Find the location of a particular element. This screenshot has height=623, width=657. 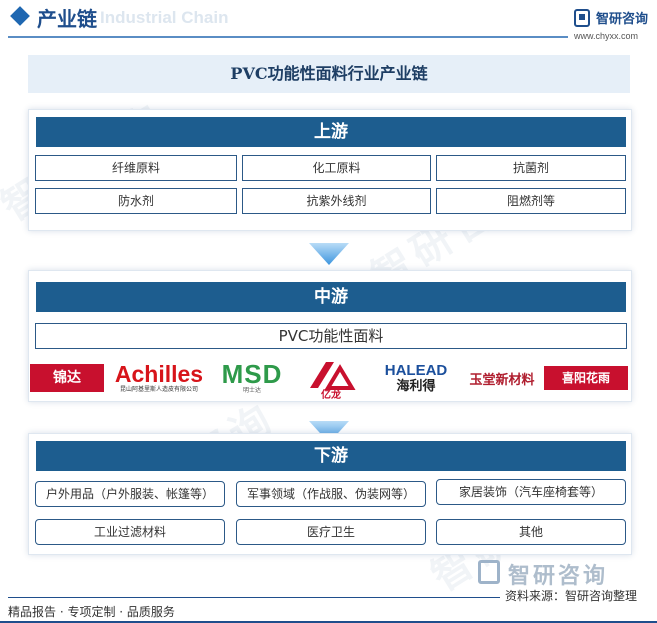

midstream-band: 中游 is located at coordinates (331, 297).